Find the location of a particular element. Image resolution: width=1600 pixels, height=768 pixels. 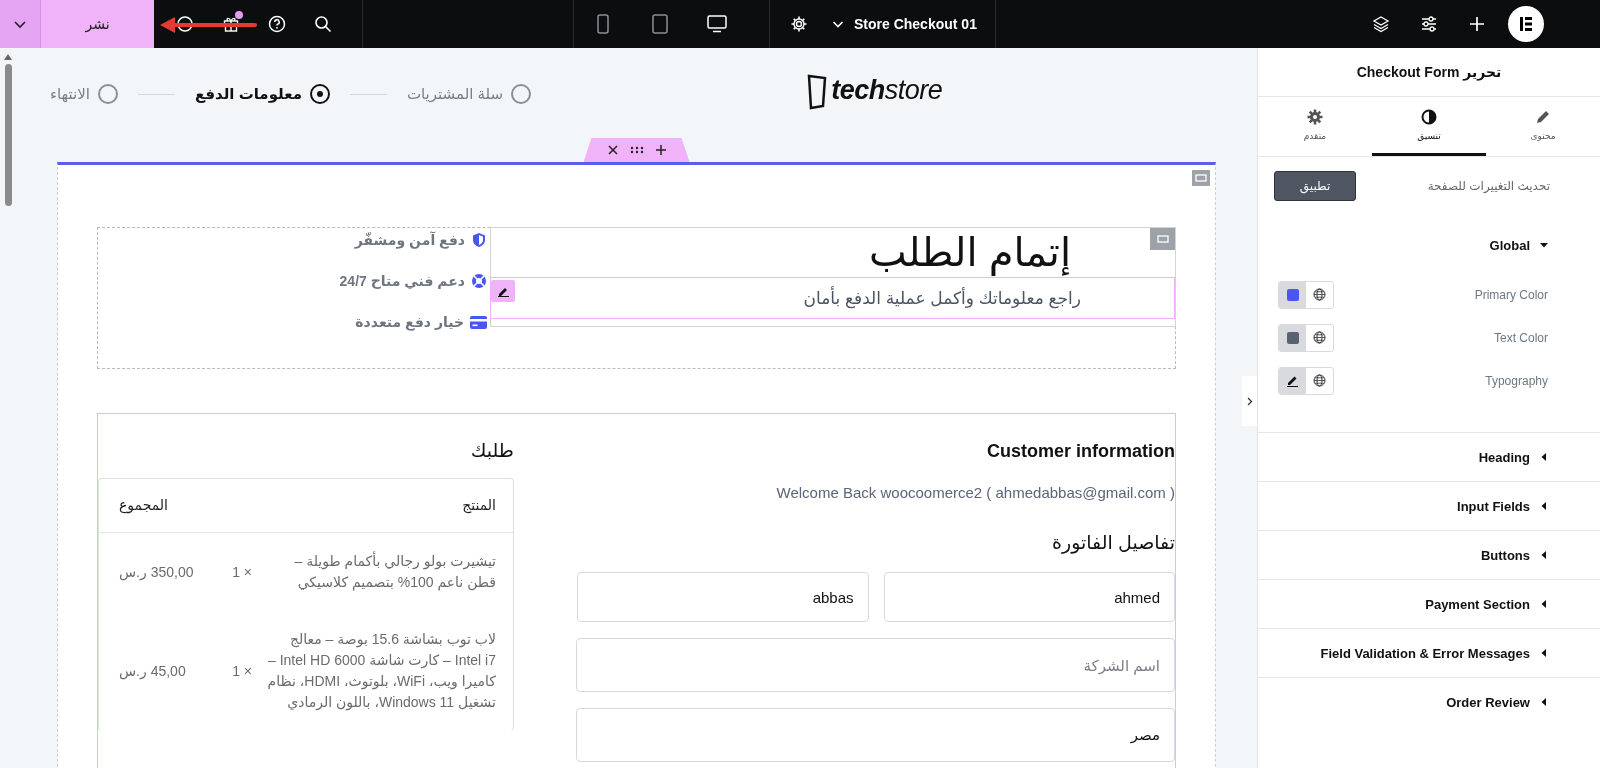

price-text: 350,00 ر.س is located at coordinates (157, 572).